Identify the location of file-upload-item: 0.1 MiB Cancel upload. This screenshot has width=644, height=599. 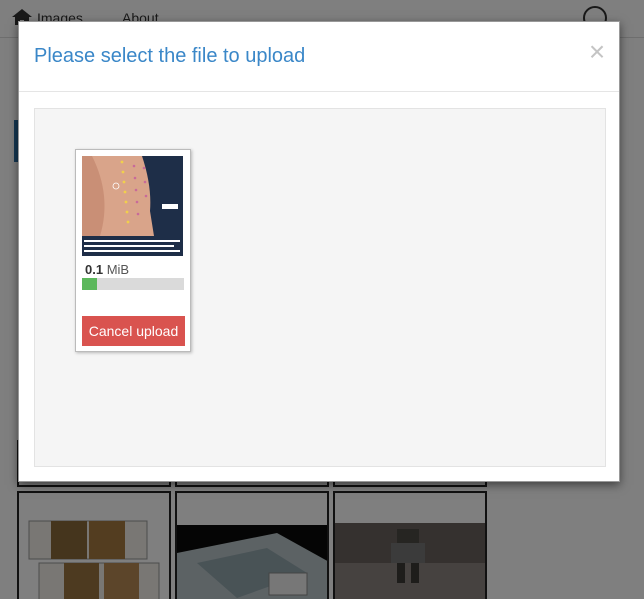
(133, 250).